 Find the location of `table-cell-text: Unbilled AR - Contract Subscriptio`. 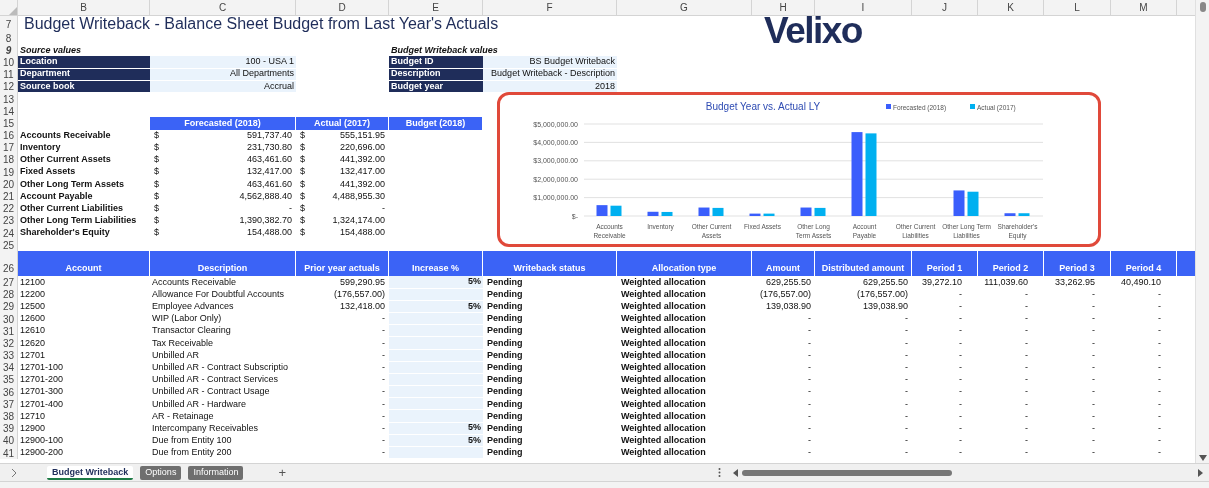

table-cell-text: Unbilled AR - Contract Subscriptio is located at coordinates (220, 367).